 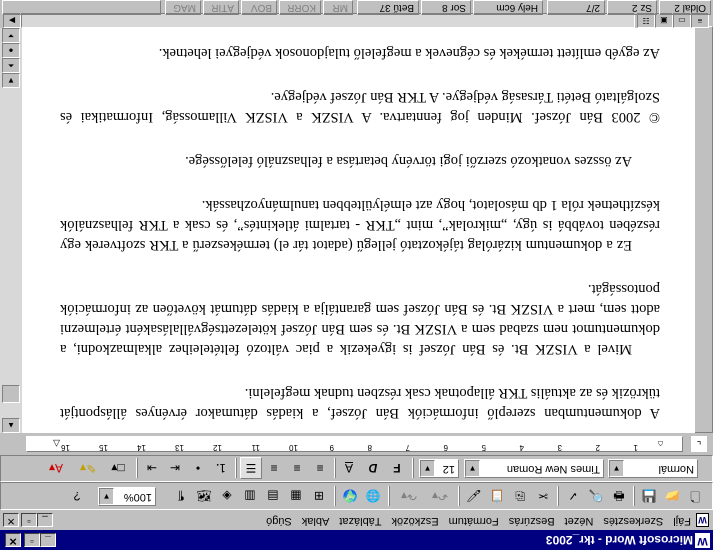 What do you see at coordinates (520, 496) in the screenshot?
I see `copy-icon: ⎘` at bounding box center [520, 496].